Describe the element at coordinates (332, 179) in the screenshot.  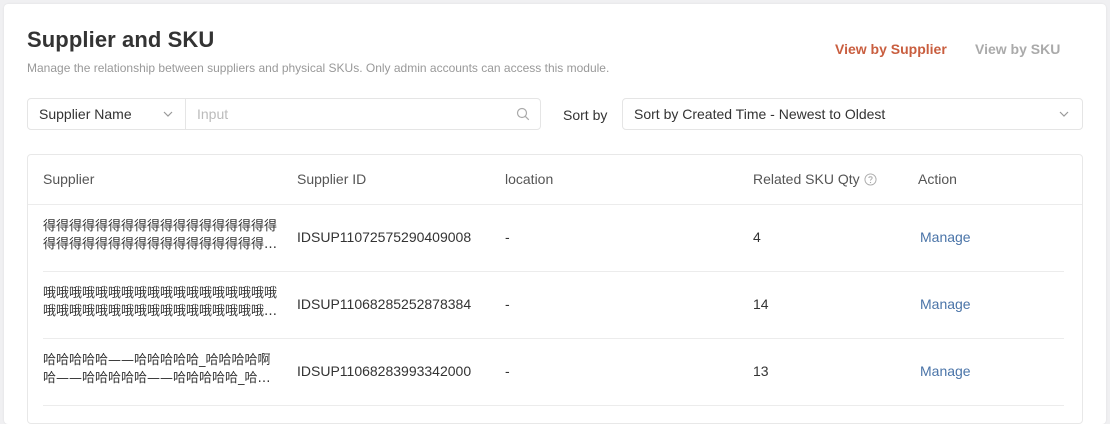
I see `column-header-supplier-id: Supplier ID` at that location.